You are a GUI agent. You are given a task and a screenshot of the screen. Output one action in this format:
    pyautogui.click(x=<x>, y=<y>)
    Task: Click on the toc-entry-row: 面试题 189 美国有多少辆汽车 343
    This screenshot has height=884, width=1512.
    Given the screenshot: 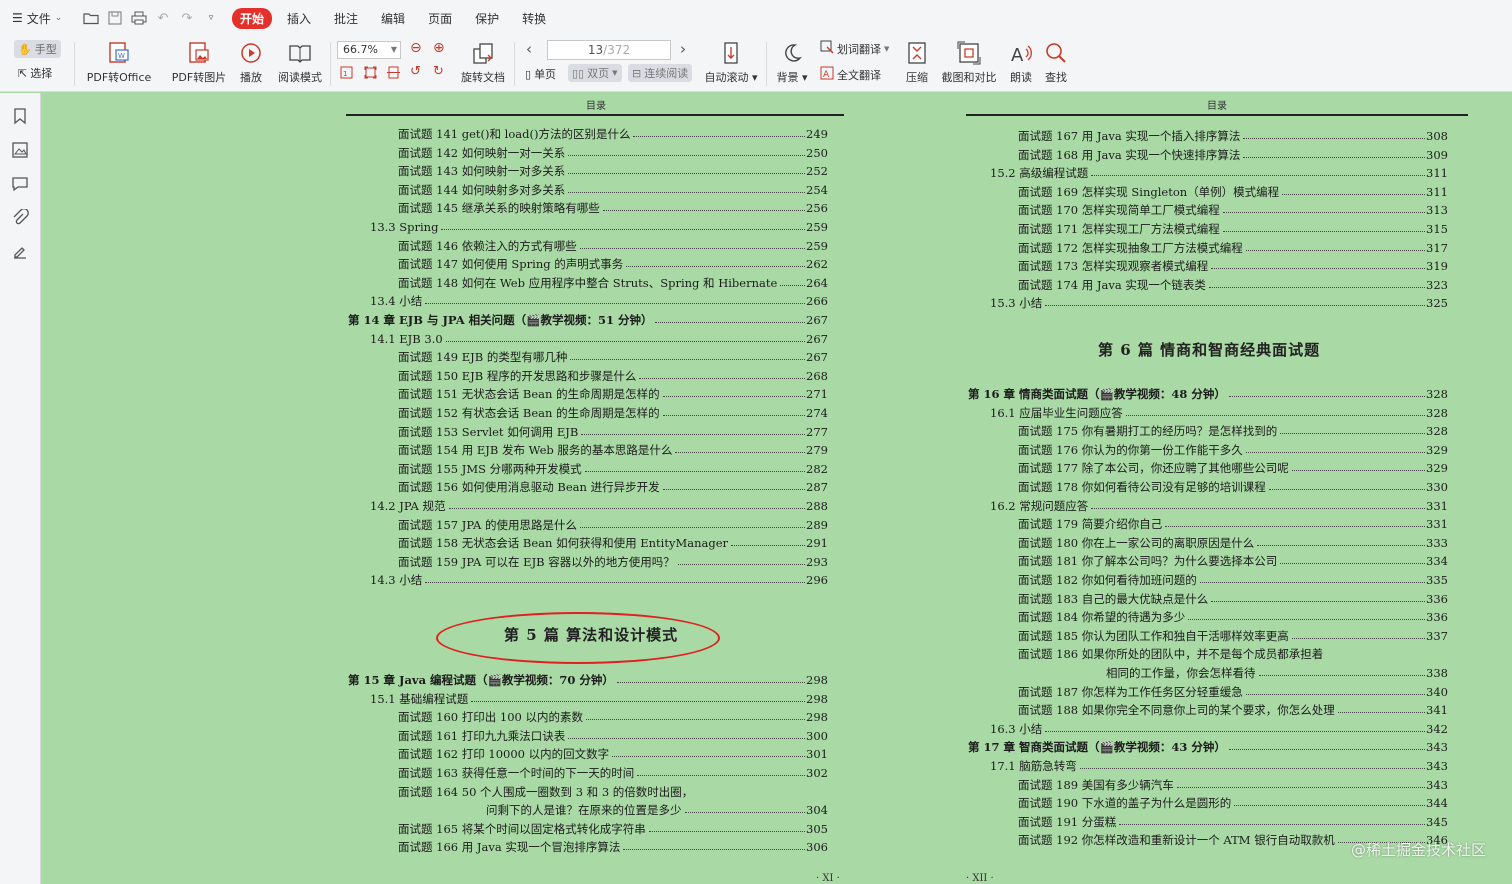 What is the action you would take?
    pyautogui.click(x=1233, y=785)
    